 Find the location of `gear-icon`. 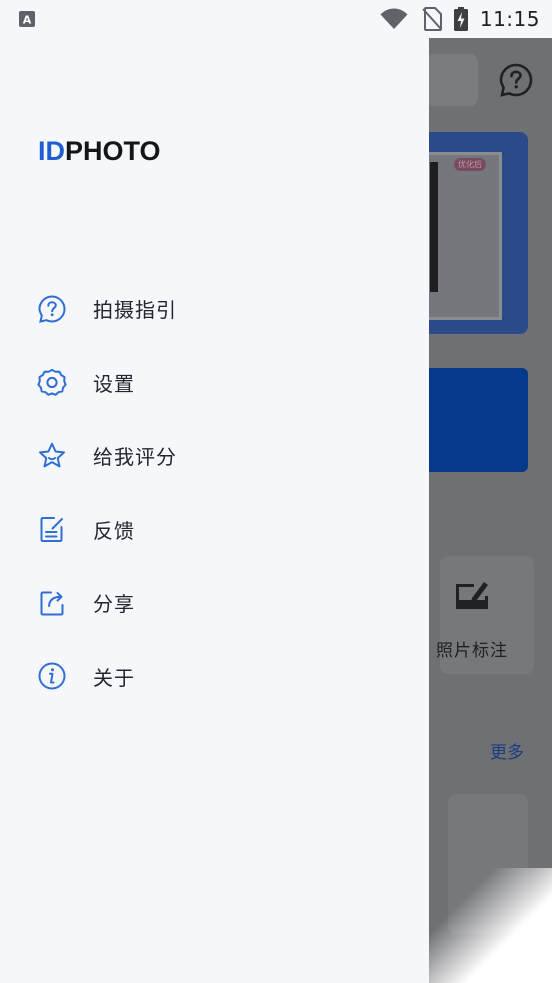

gear-icon is located at coordinates (52, 382).